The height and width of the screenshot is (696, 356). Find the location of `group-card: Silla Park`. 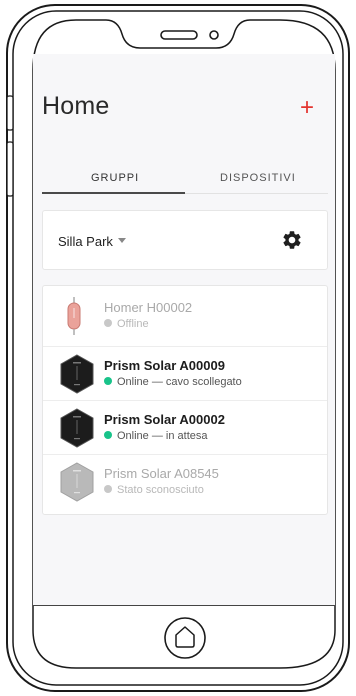

group-card: Silla Park is located at coordinates (185, 240).